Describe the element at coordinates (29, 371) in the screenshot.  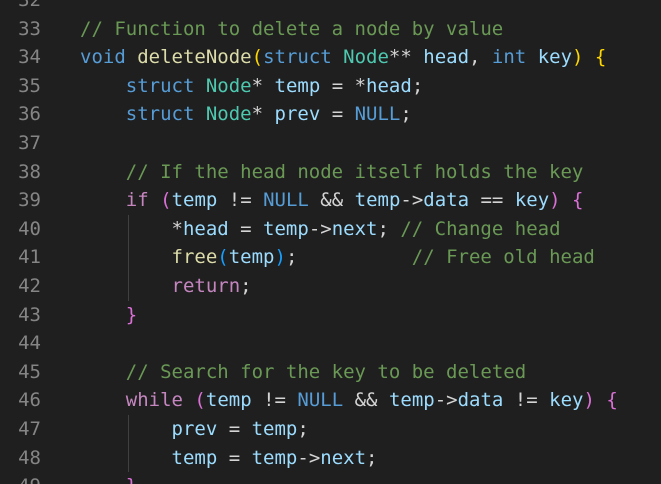
I see `line-number: 45` at that location.